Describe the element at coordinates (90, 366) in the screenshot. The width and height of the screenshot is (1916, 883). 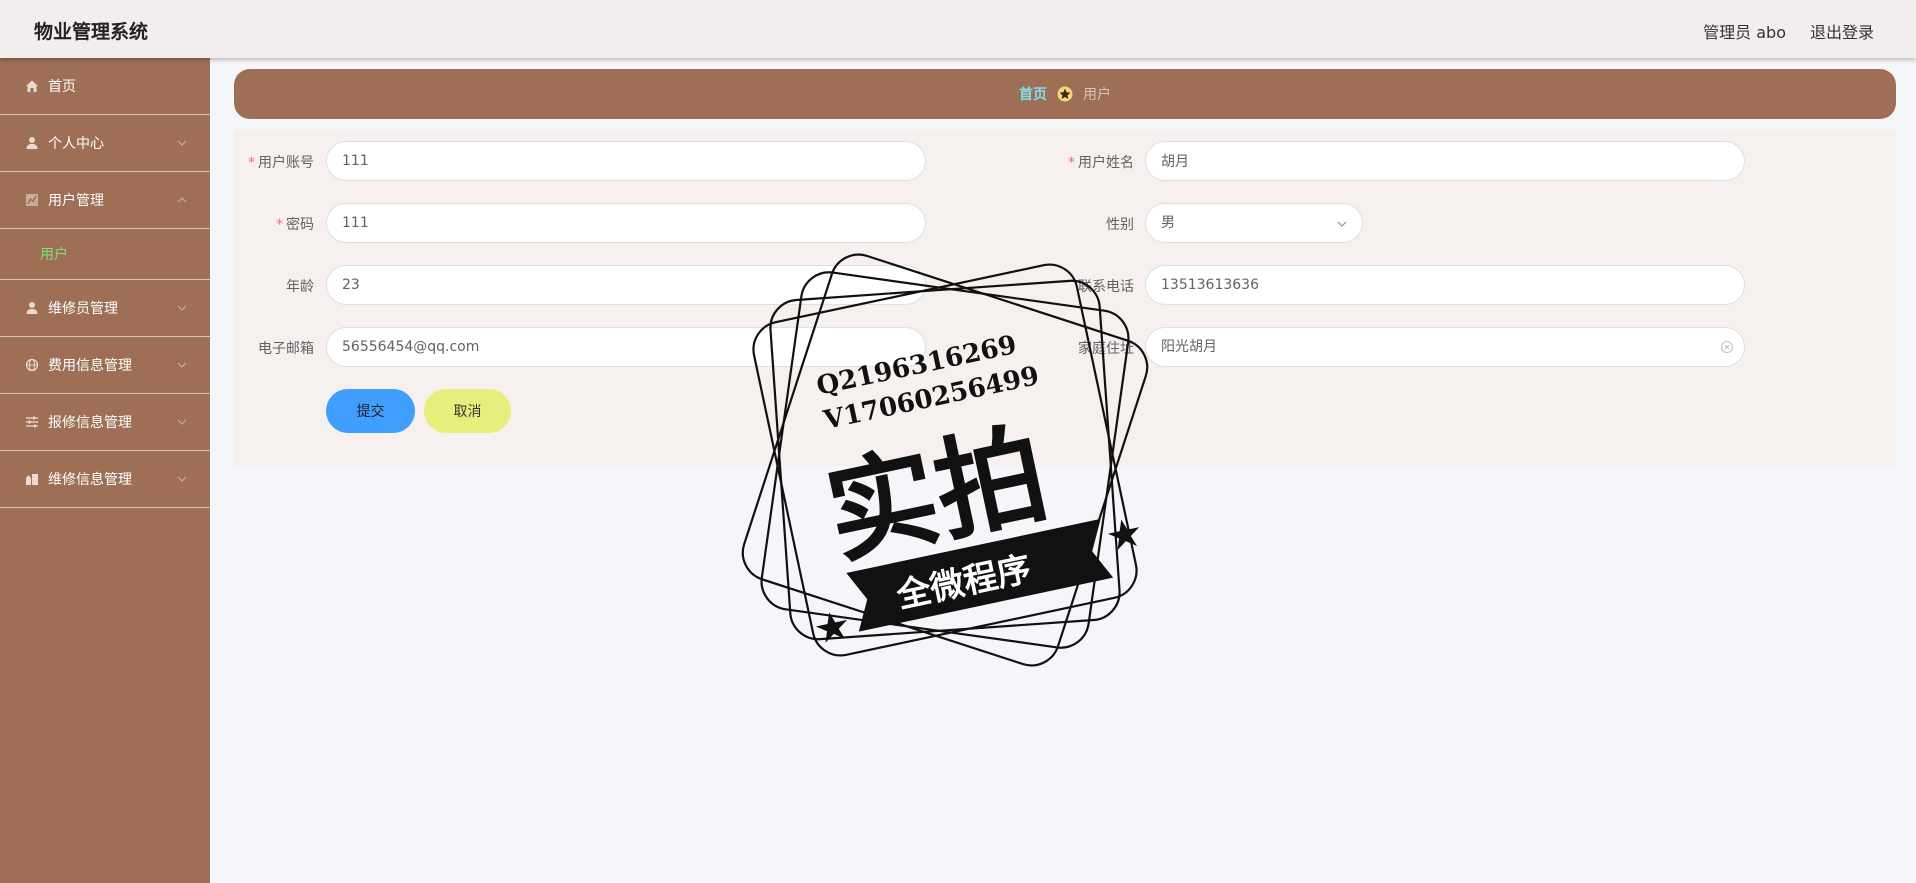
I see `sidebar-item-label: 费用信息管理` at that location.